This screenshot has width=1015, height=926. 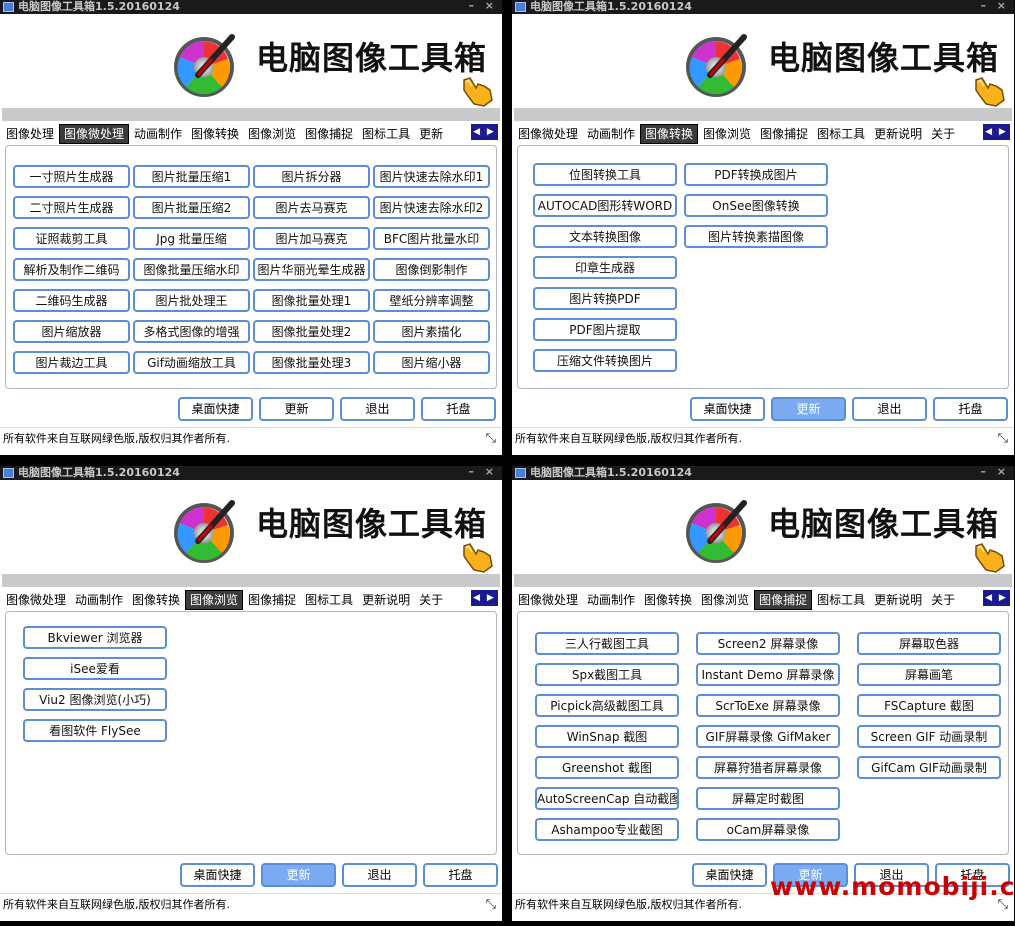 I want to click on tab-2: 动画制作, so click(x=158, y=134).